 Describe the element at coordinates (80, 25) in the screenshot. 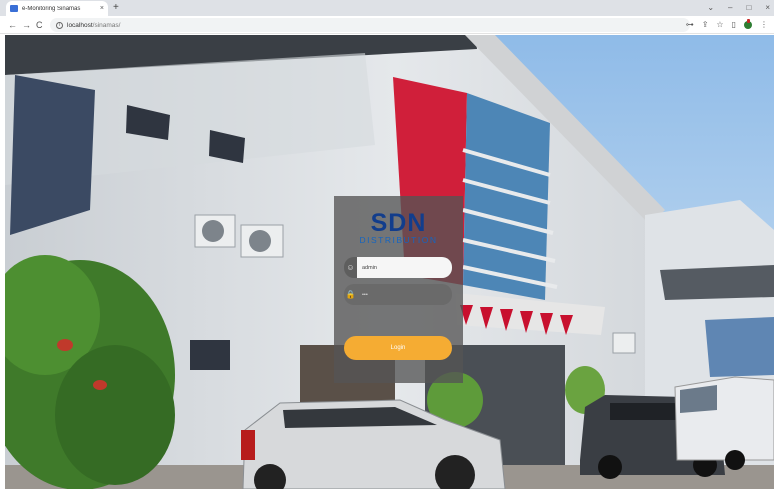

I see `url-host: localhost` at that location.